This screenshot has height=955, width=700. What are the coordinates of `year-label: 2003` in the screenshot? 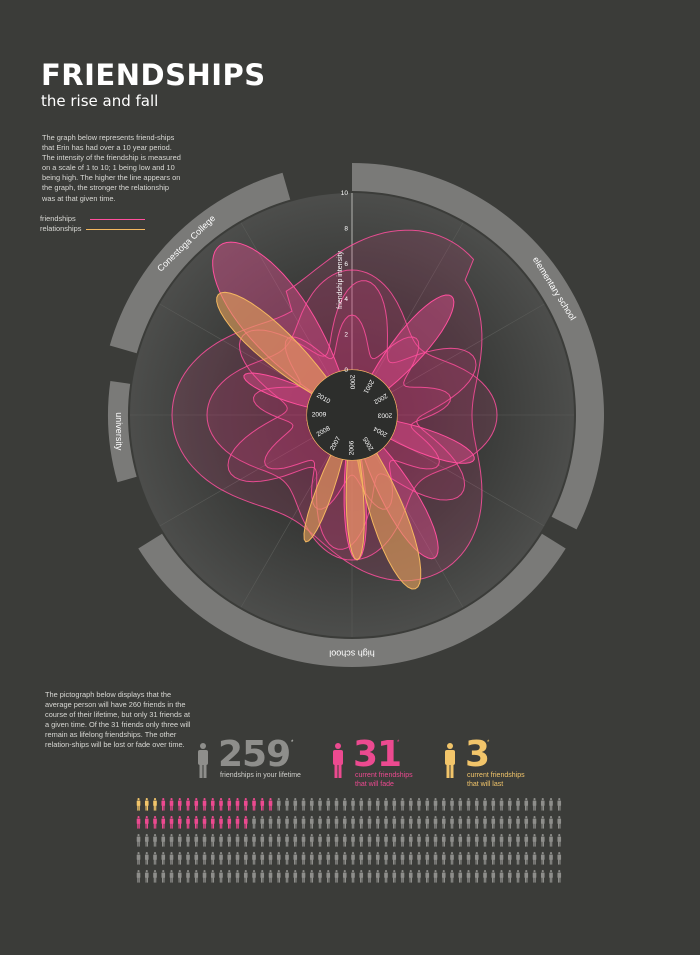 It's located at (384, 414).